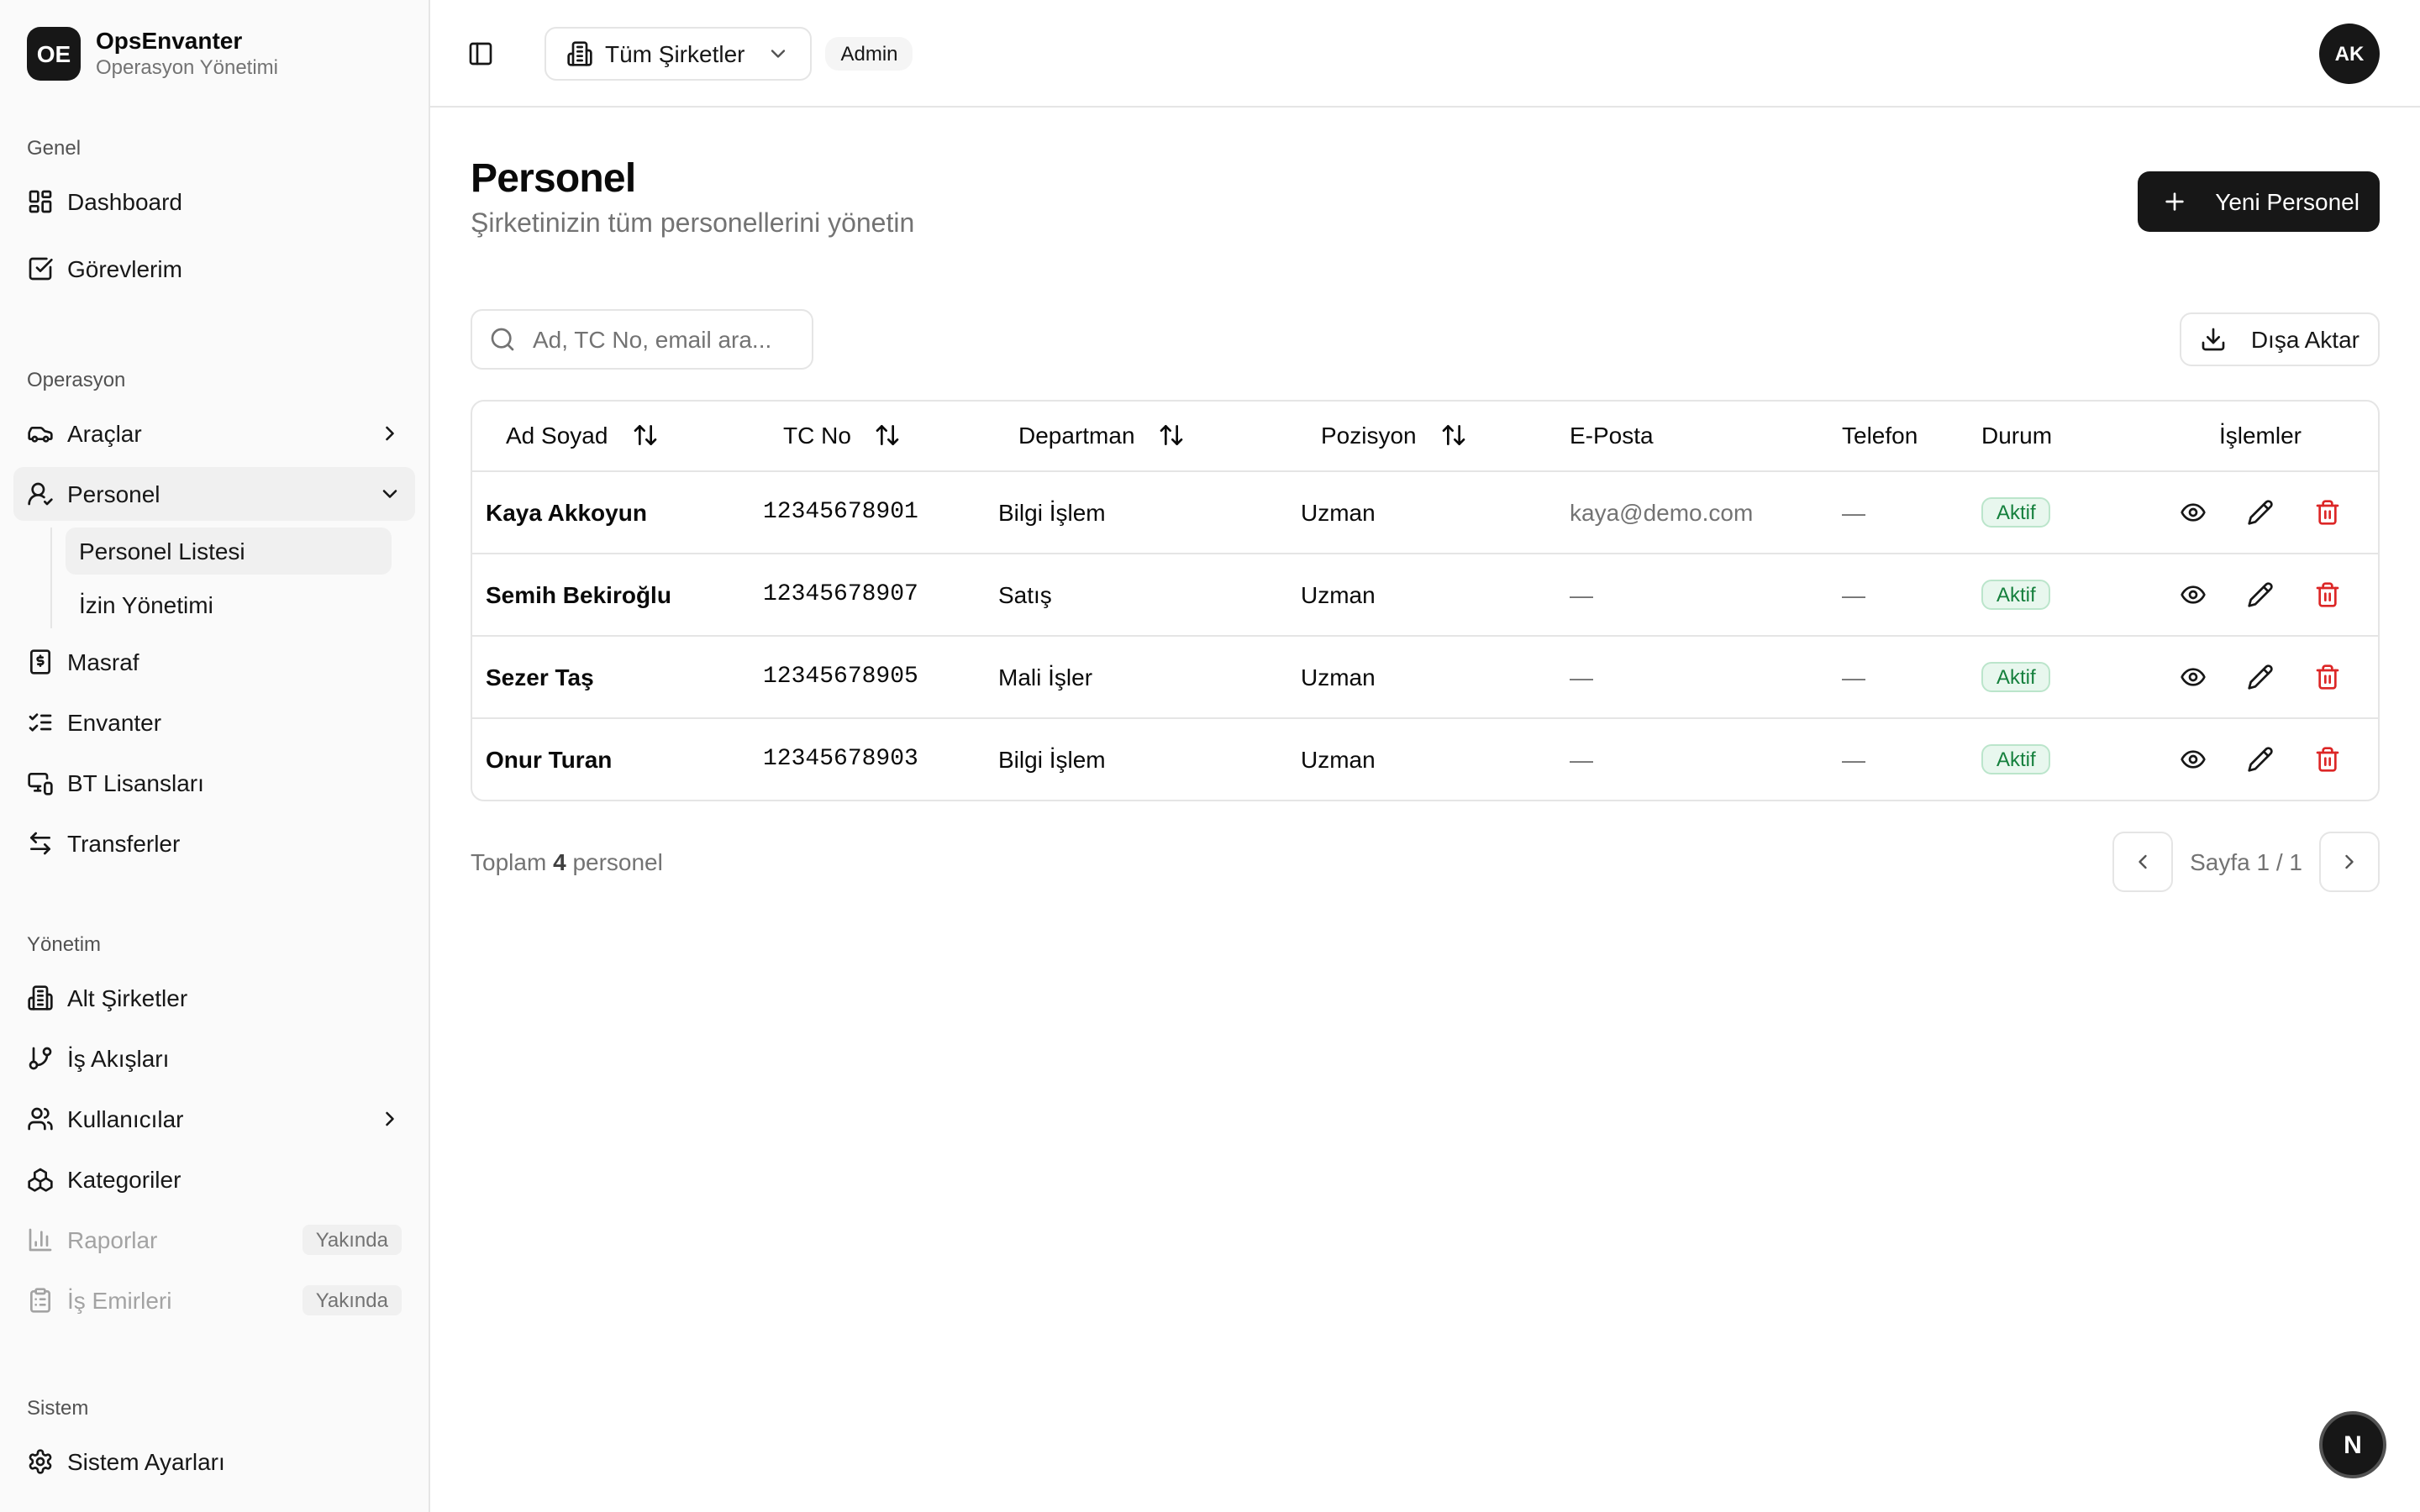  What do you see at coordinates (2246, 861) in the screenshot?
I see `page-info: Sayfa 1 / 1` at bounding box center [2246, 861].